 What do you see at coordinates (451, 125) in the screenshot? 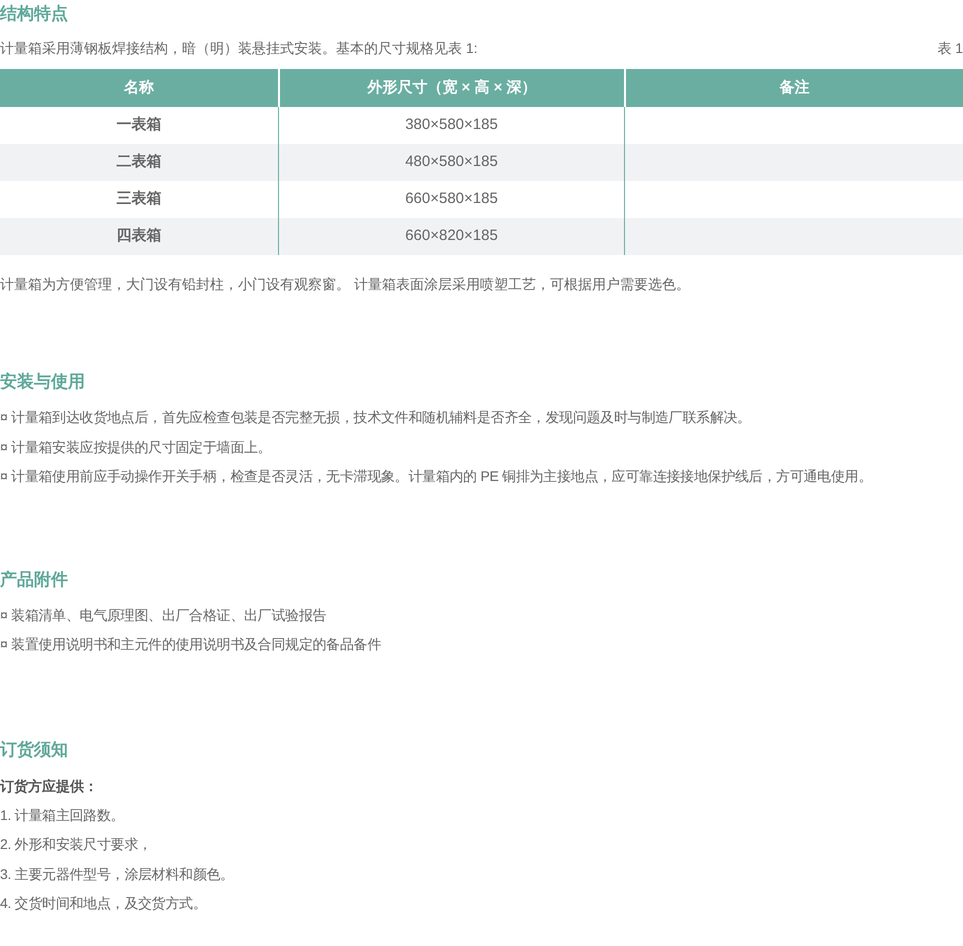
I see `table-cell-text: 380×580×185` at bounding box center [451, 125].